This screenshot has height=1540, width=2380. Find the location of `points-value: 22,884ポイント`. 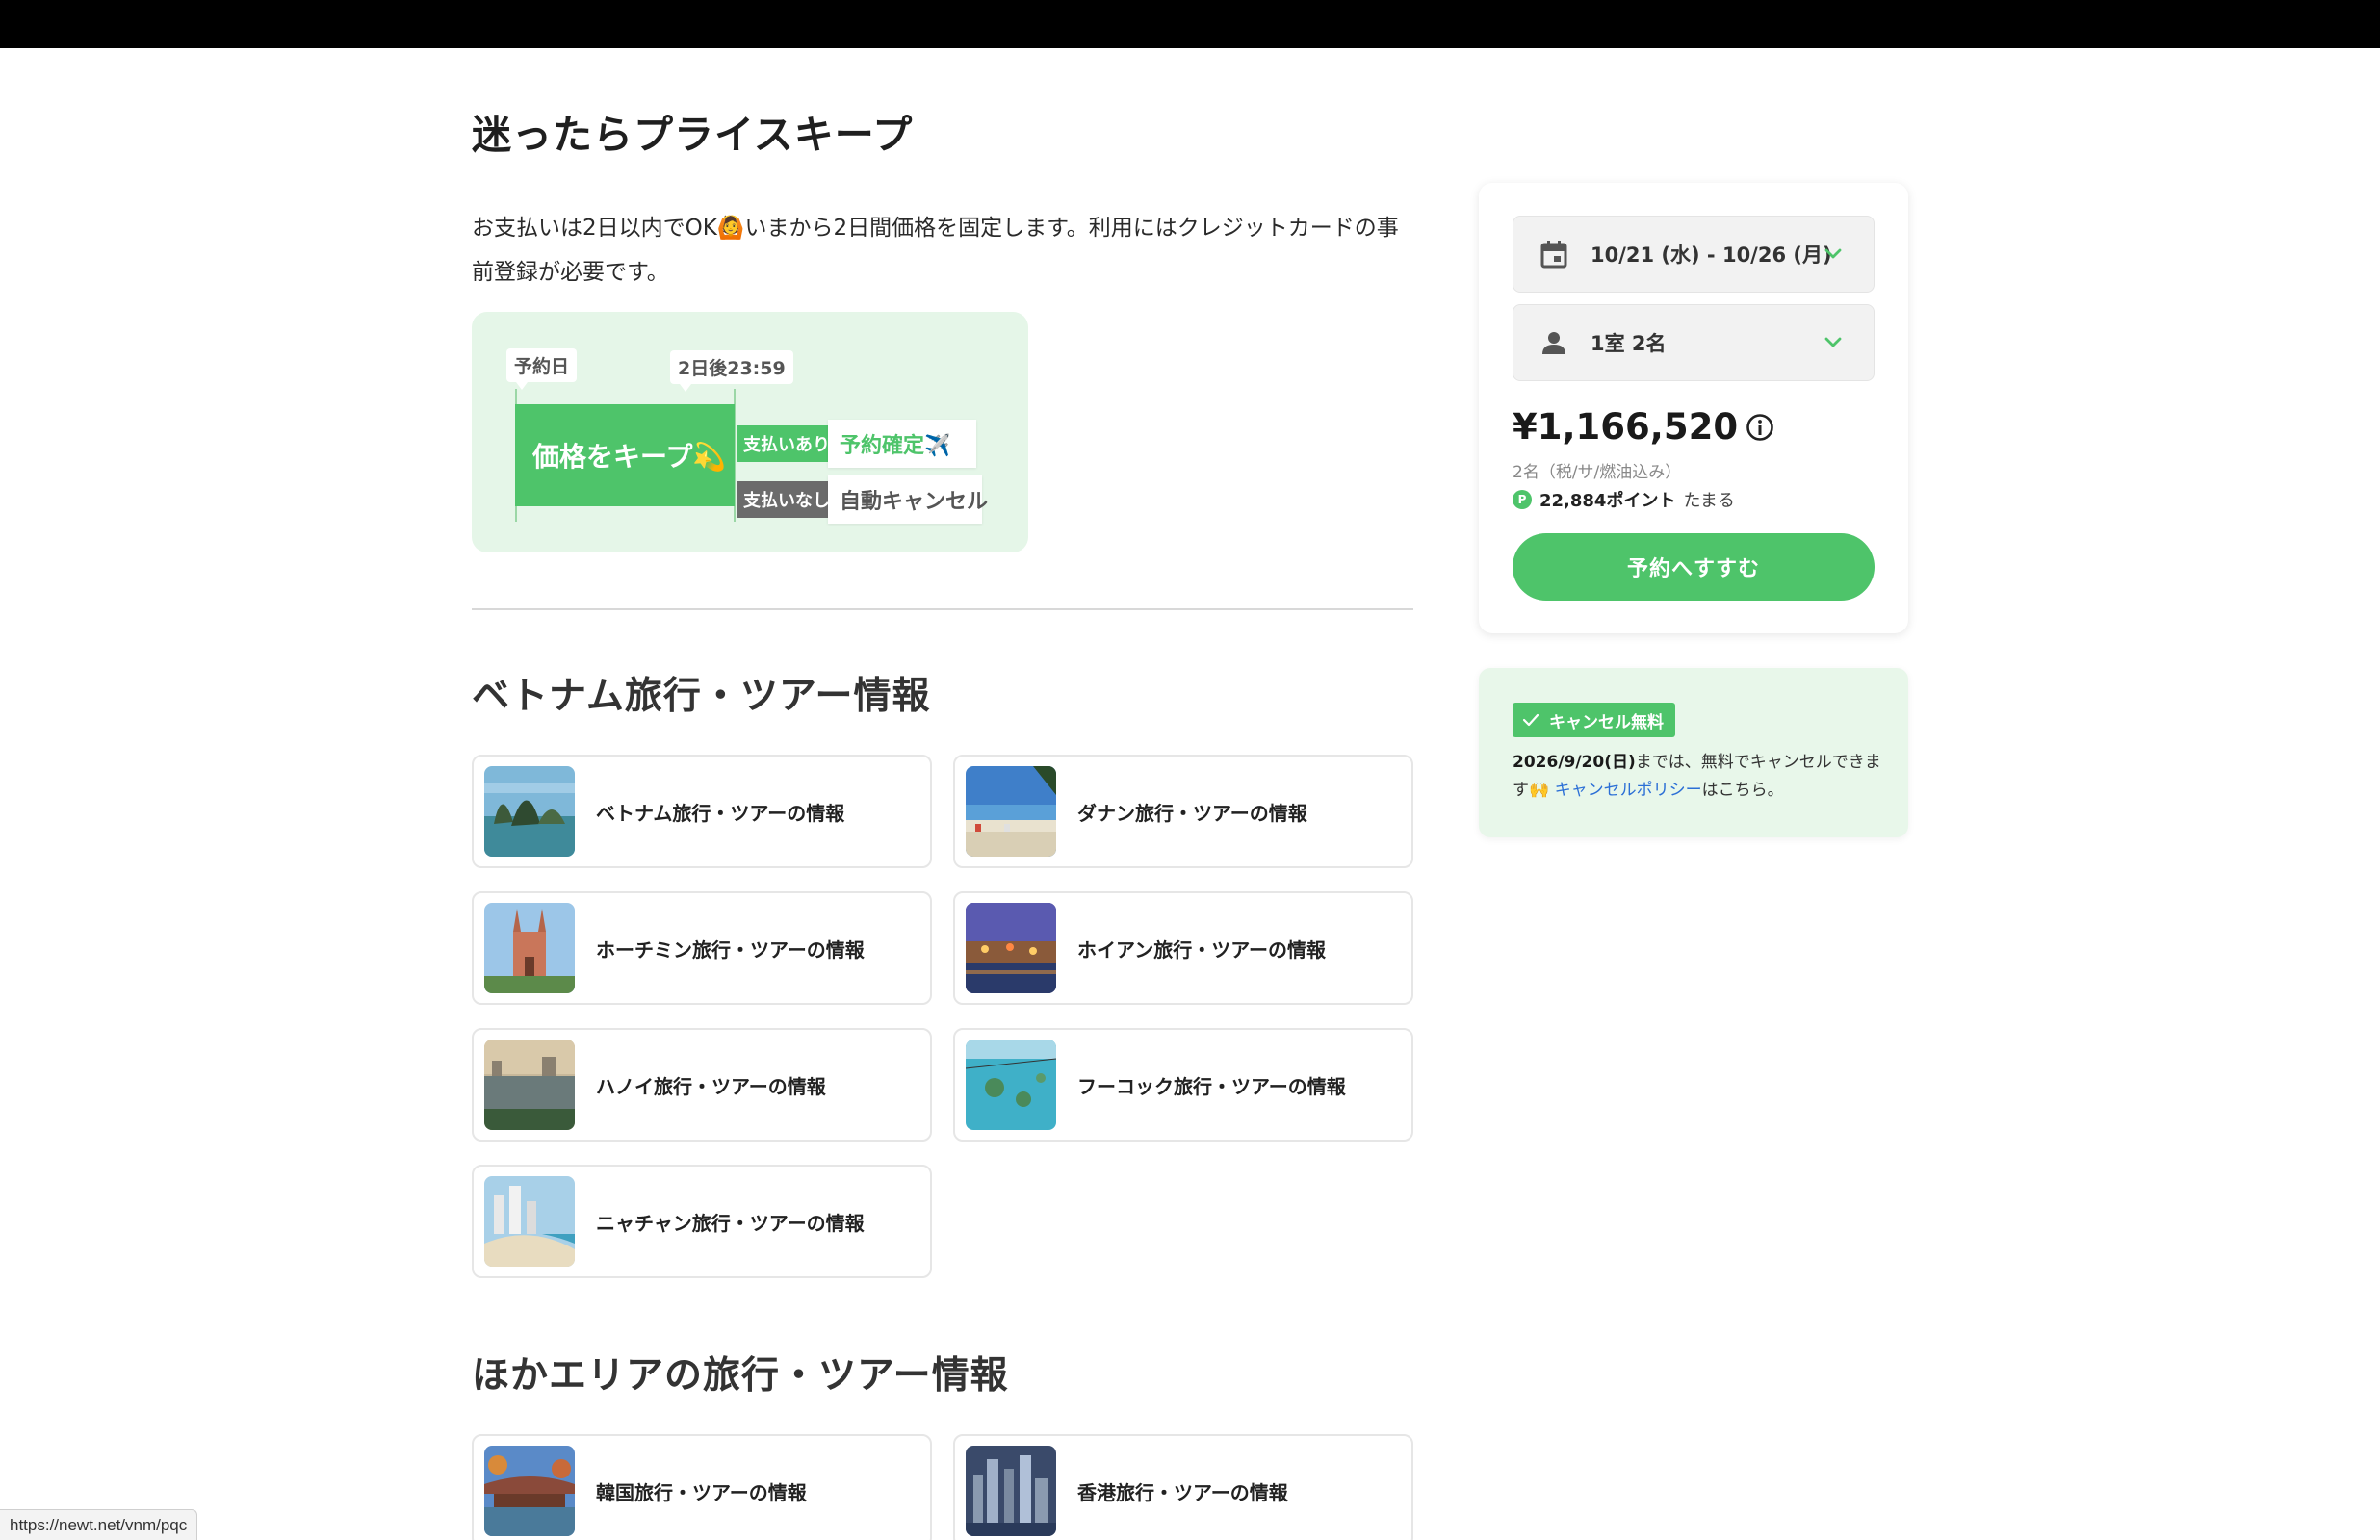

points-value: 22,884ポイント is located at coordinates (1608, 501).